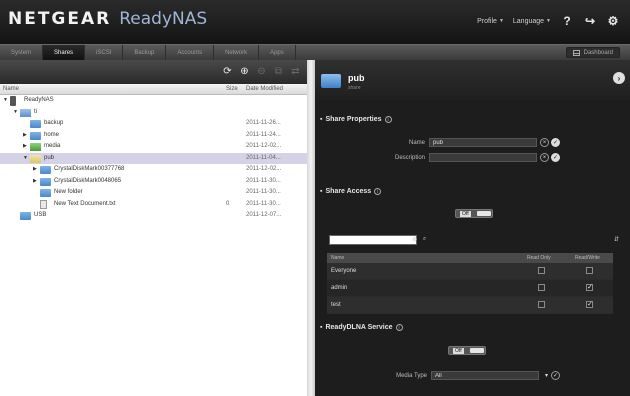  Describe the element at coordinates (592, 52) in the screenshot. I see `dashboard-button: Dashboard` at that location.